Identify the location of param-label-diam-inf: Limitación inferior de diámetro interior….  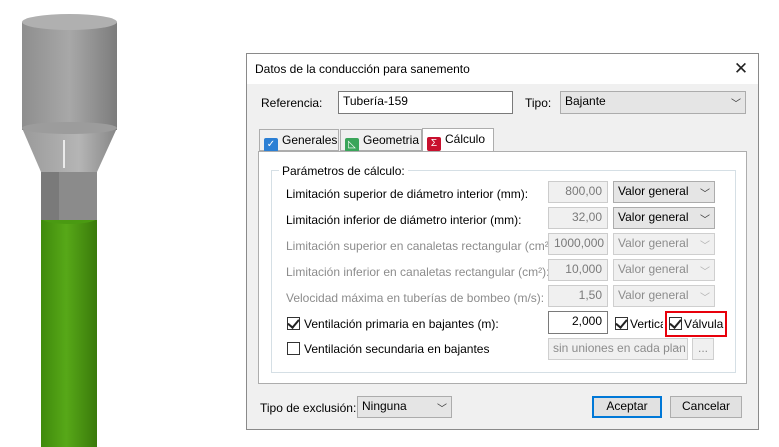
(404, 220).